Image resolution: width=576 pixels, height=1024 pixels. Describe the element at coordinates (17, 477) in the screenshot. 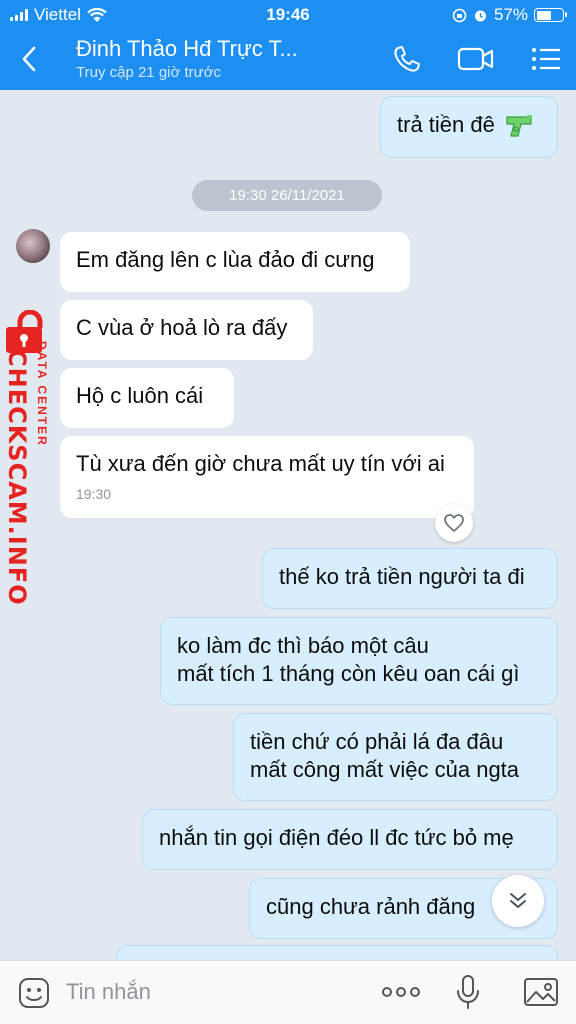

I see `watermark-brand: CHECKSCAM.INFO` at that location.